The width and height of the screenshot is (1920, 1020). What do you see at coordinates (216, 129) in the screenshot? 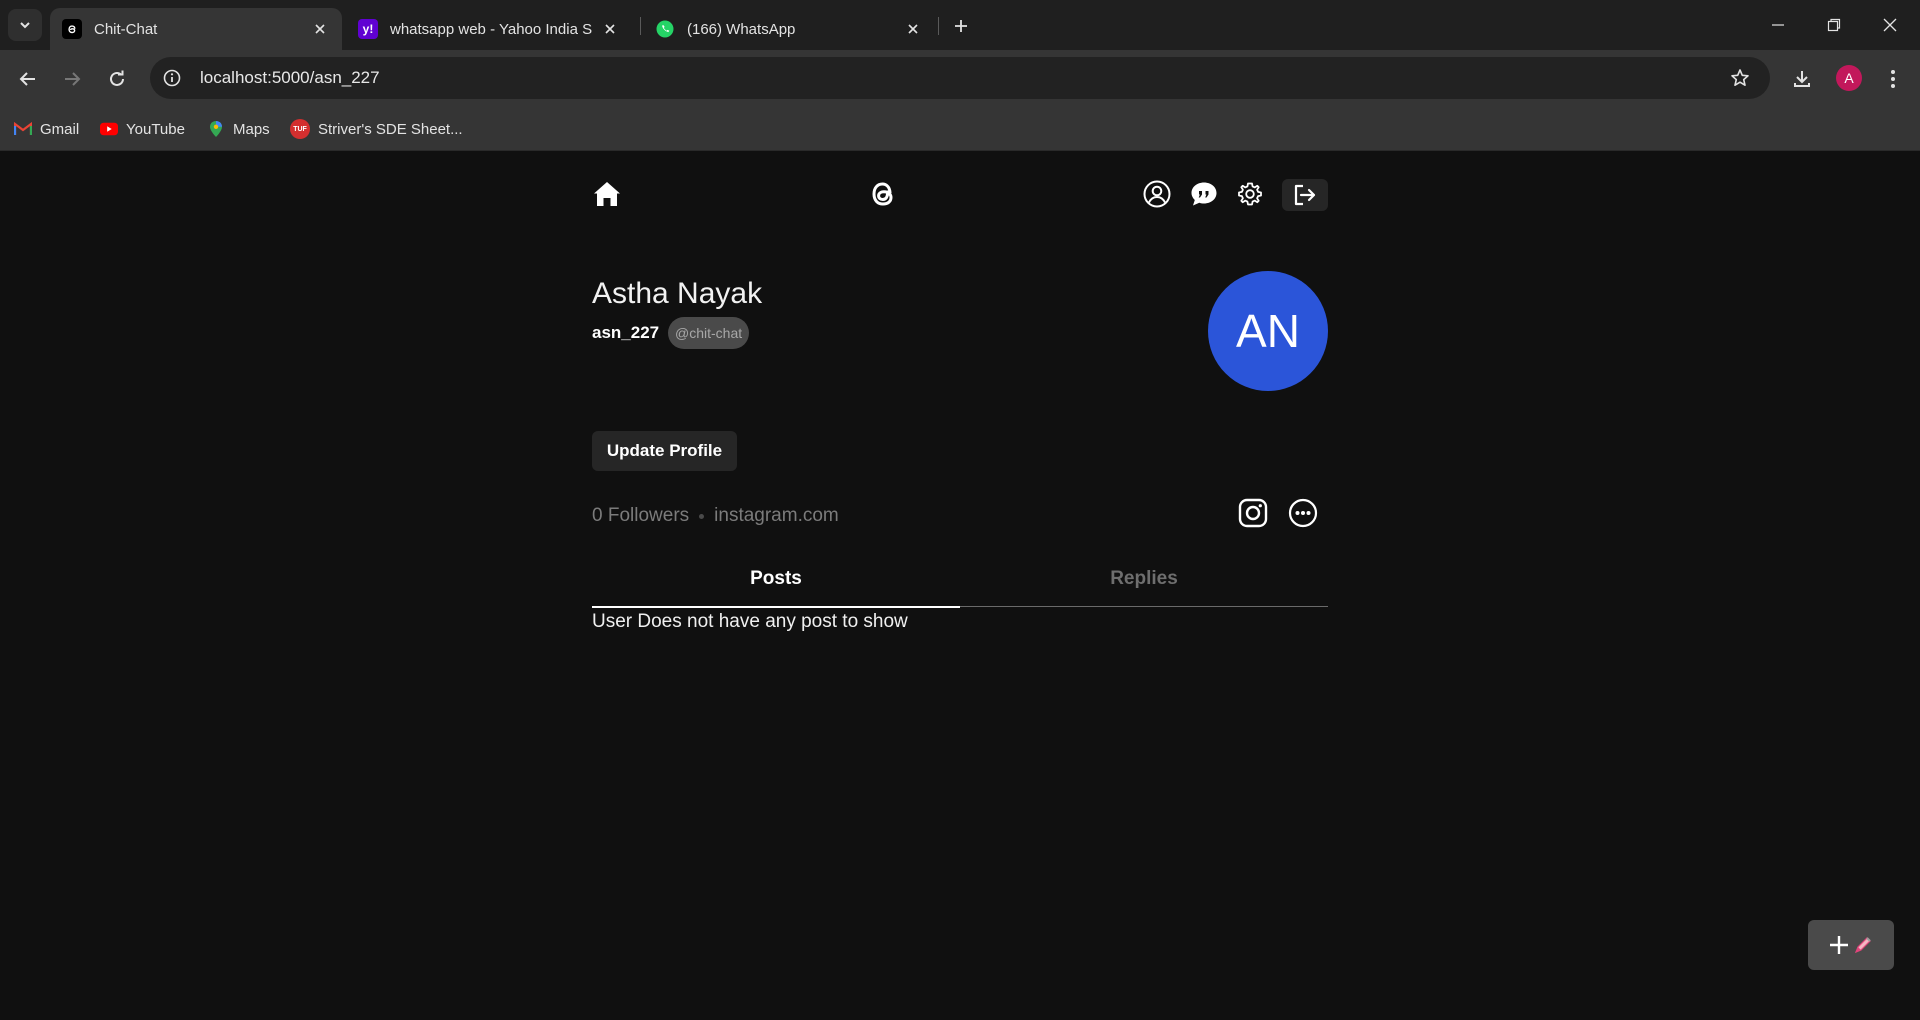
I see `maps-icon` at bounding box center [216, 129].